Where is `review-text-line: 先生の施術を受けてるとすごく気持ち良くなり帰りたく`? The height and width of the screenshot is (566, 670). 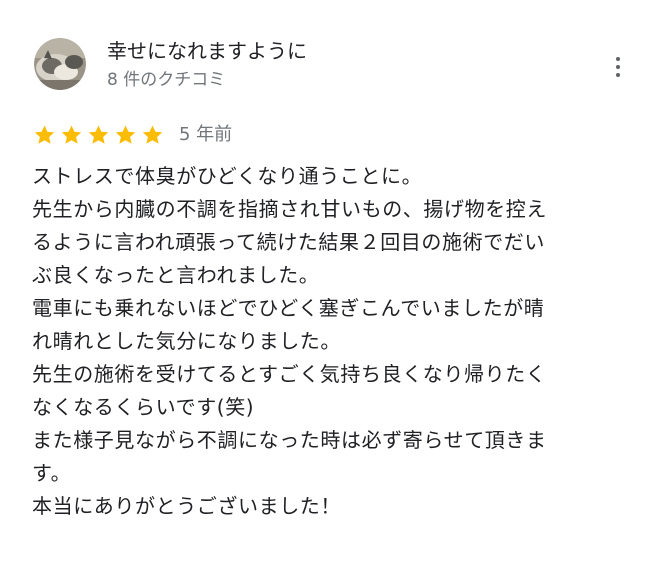 review-text-line: 先生の施術を受けてるとすごく気持ち良くなり帰りたく is located at coordinates (289, 374).